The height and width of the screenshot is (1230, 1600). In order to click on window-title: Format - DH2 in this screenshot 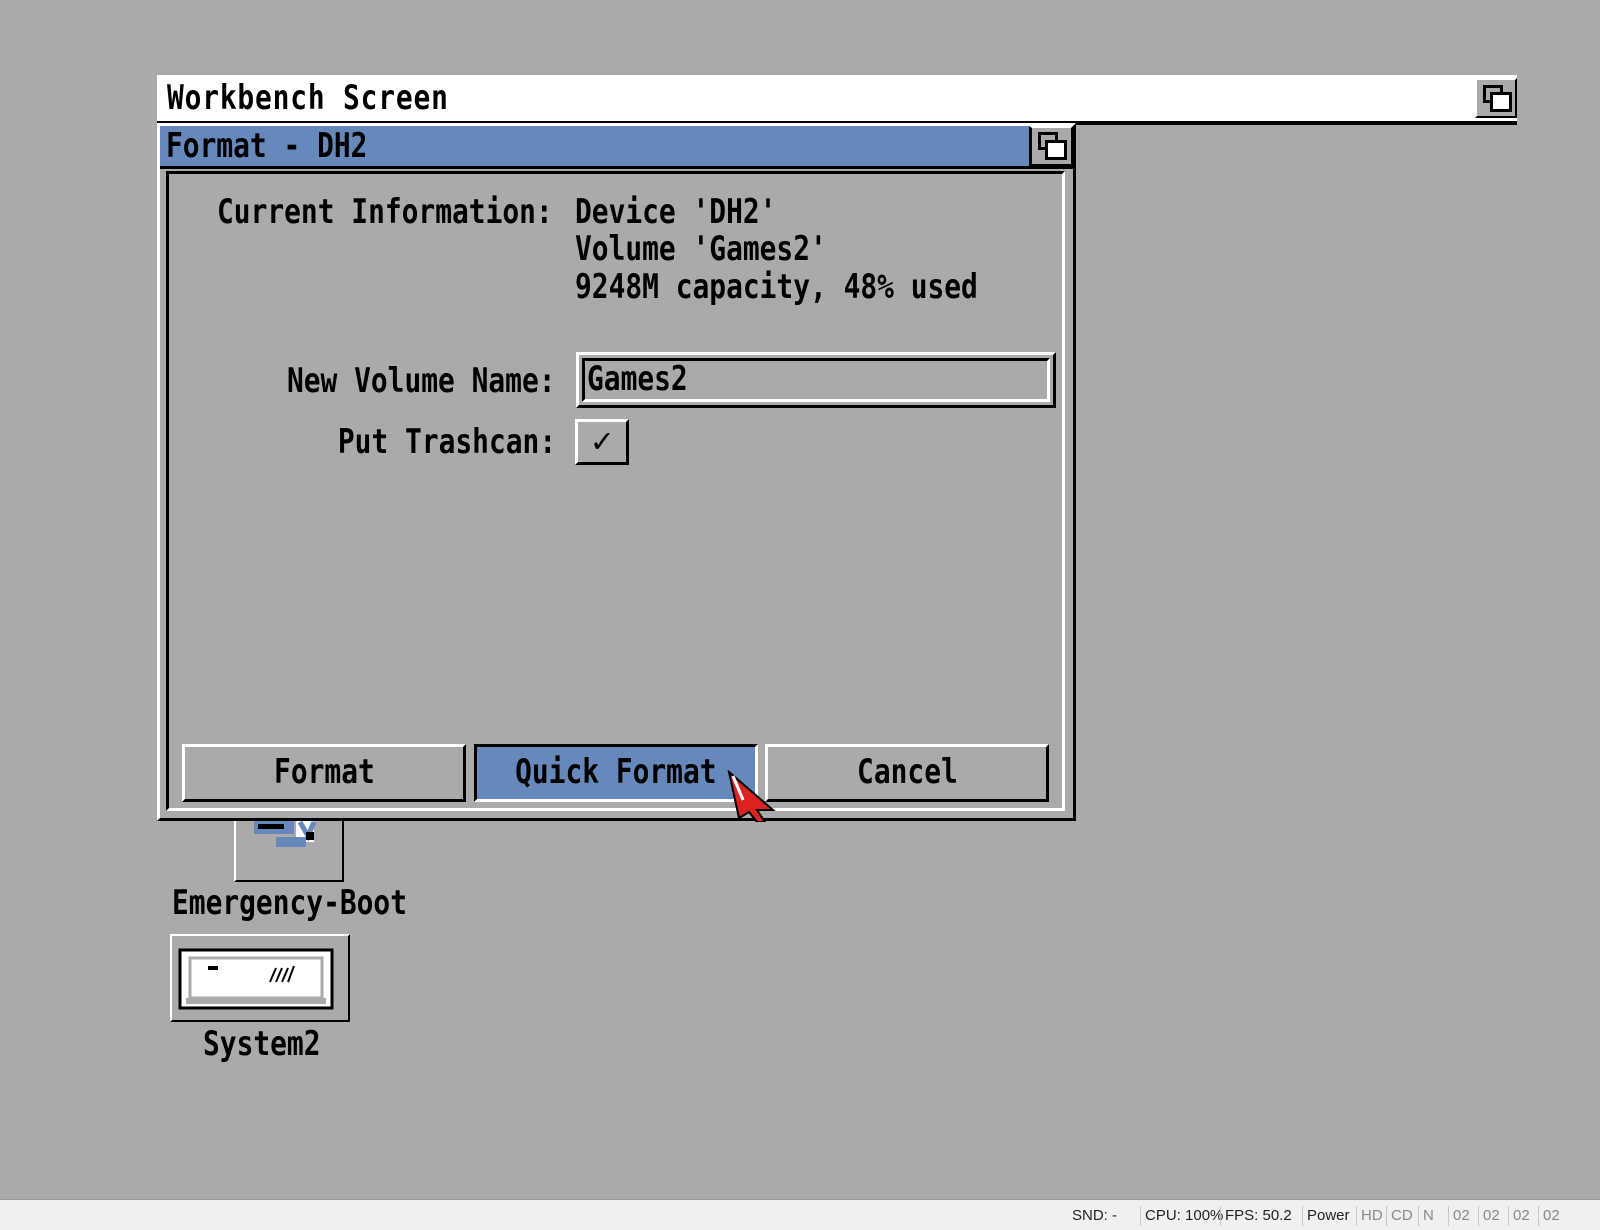, I will do `click(267, 146)`.